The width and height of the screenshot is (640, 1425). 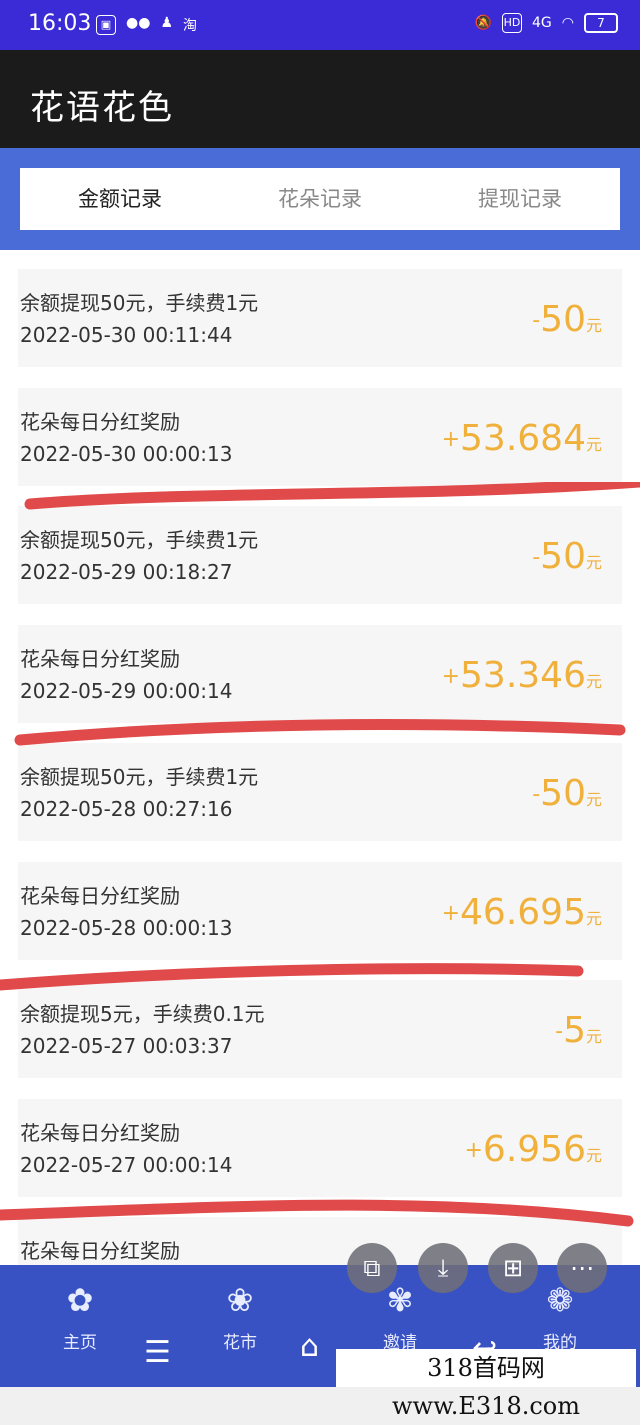 I want to click on list-item: 花朵每日分红奖励 2022-05-27 00:00:14 +6.956元, so click(x=320, y=1148).